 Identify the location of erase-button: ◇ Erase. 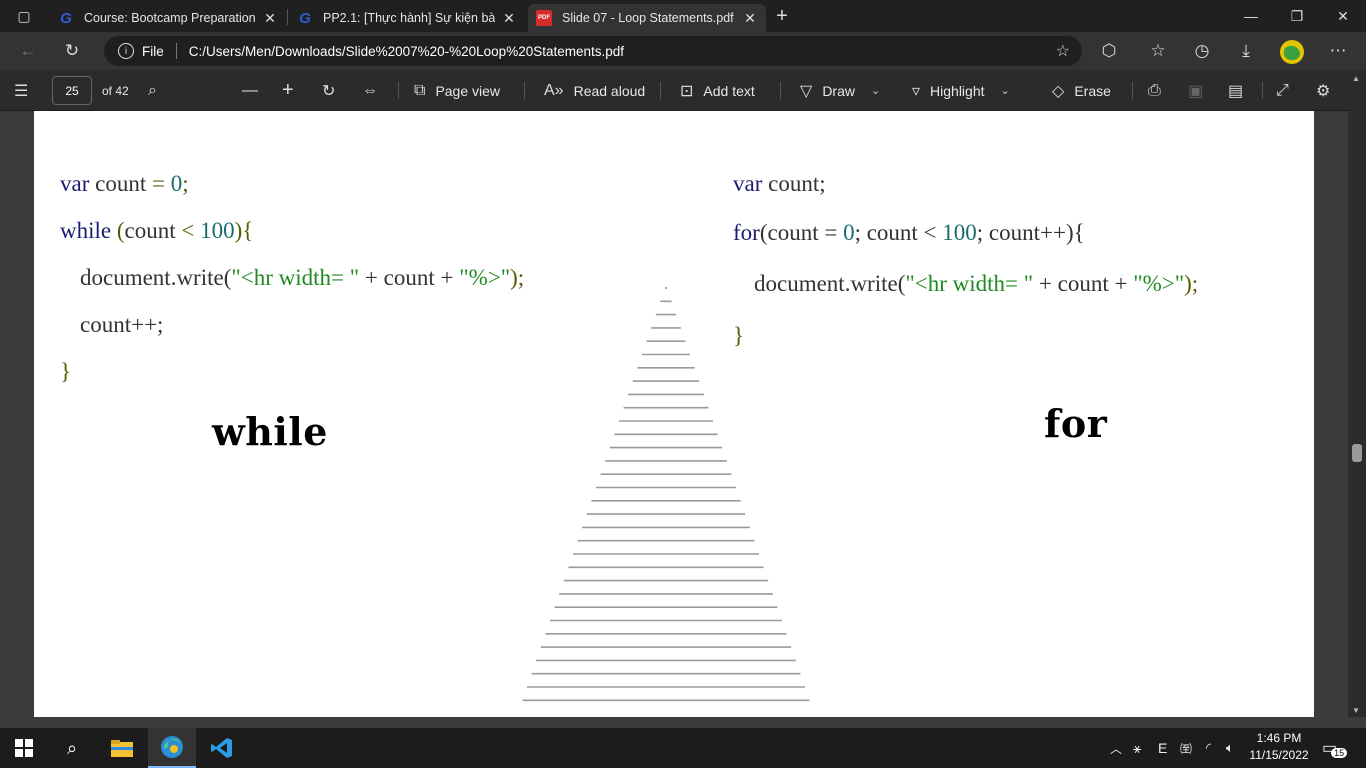
(1081, 90).